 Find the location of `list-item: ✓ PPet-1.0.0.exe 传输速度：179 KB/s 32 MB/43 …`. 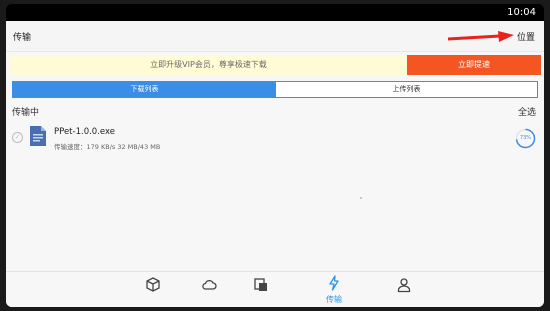

list-item: ✓ PPet-1.0.0.exe 传输速度：179 KB/s 32 MB/43 … is located at coordinates (275, 140).